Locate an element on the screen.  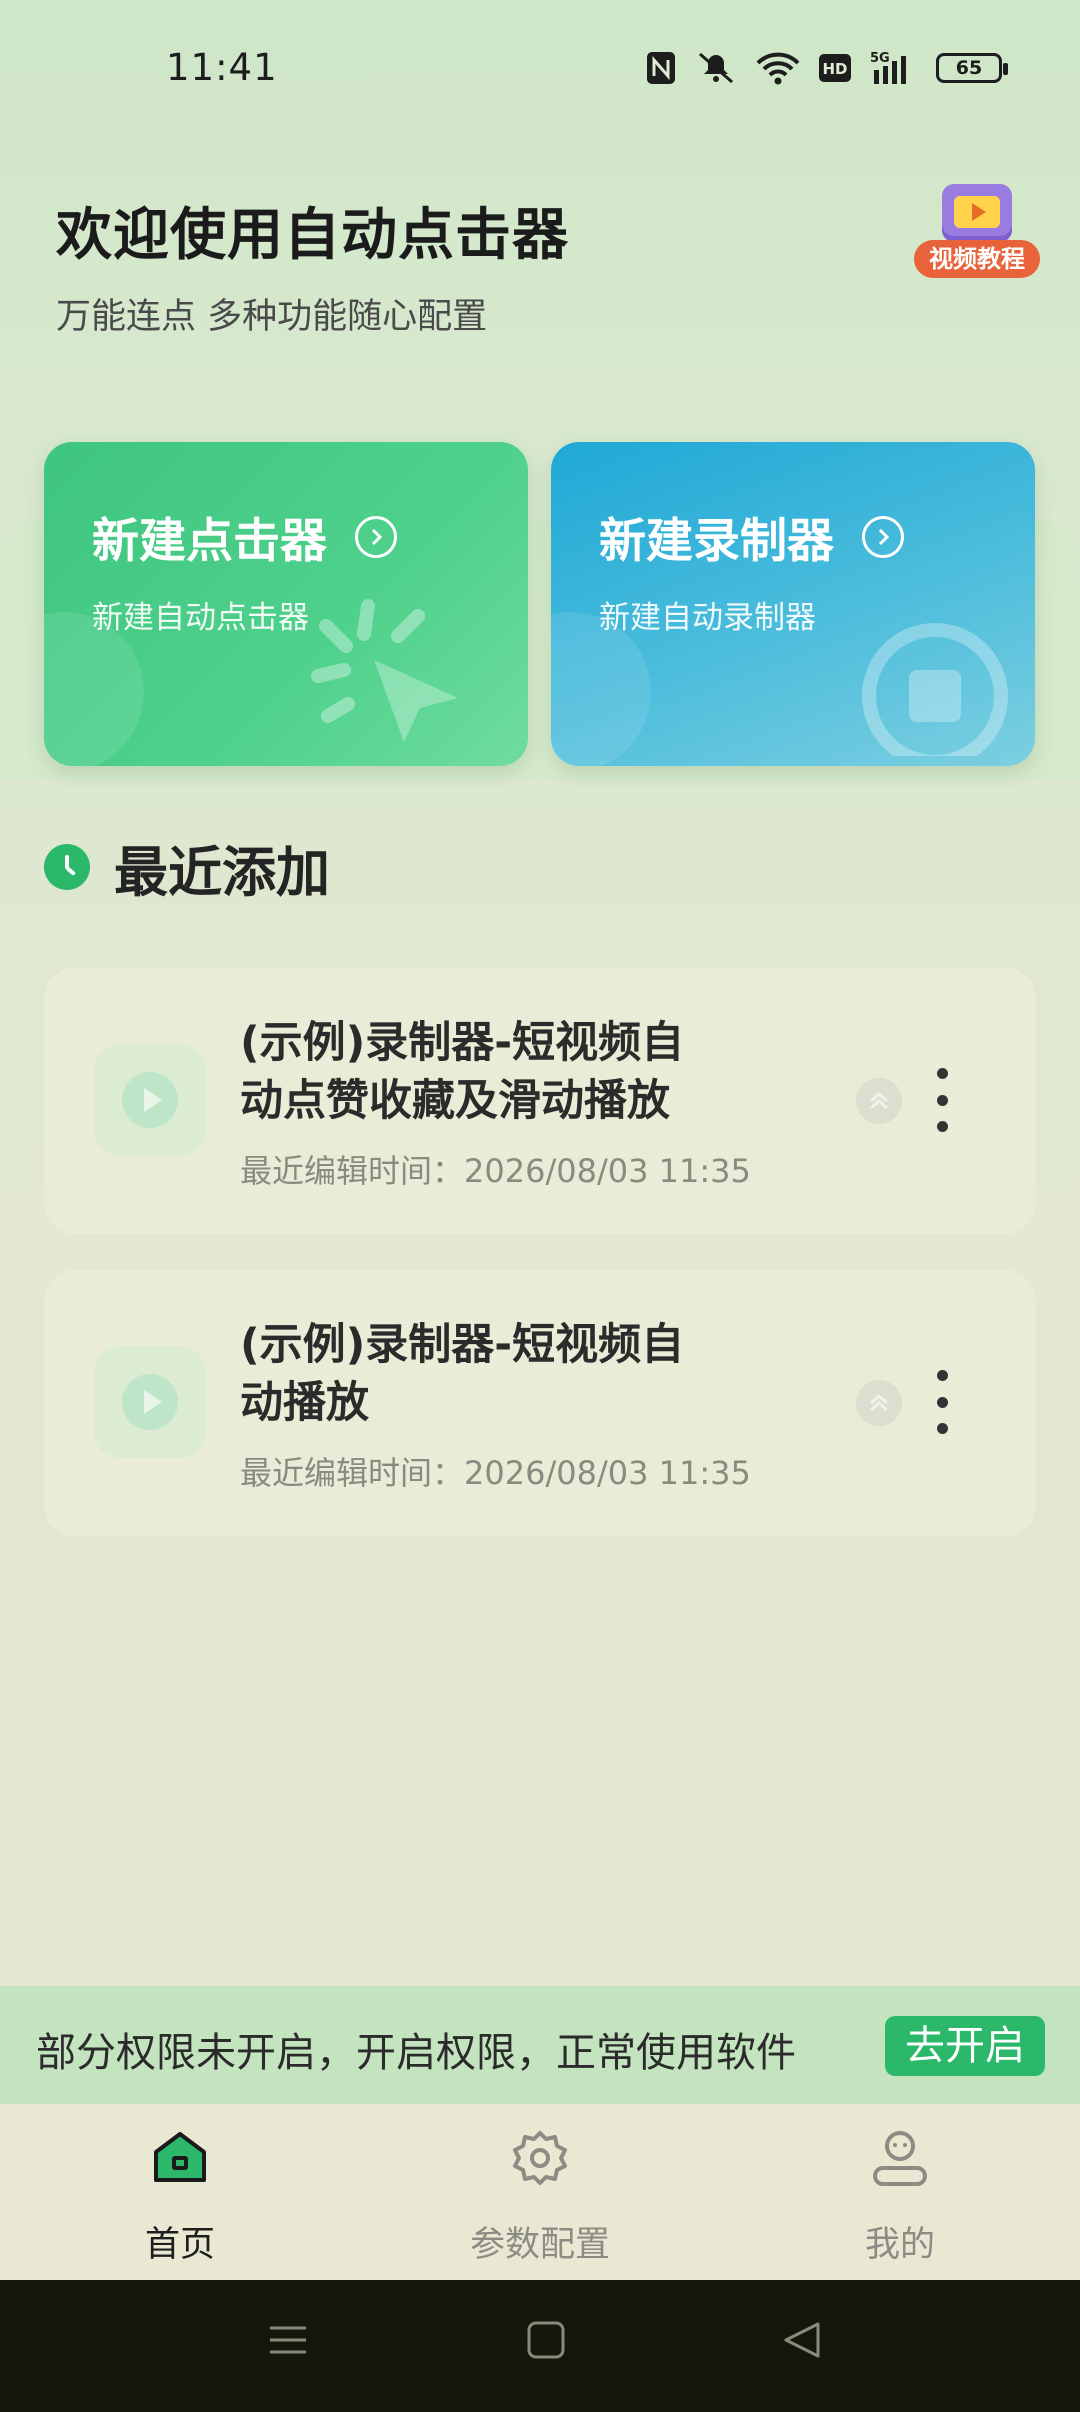
clock-icon is located at coordinates (67, 867).